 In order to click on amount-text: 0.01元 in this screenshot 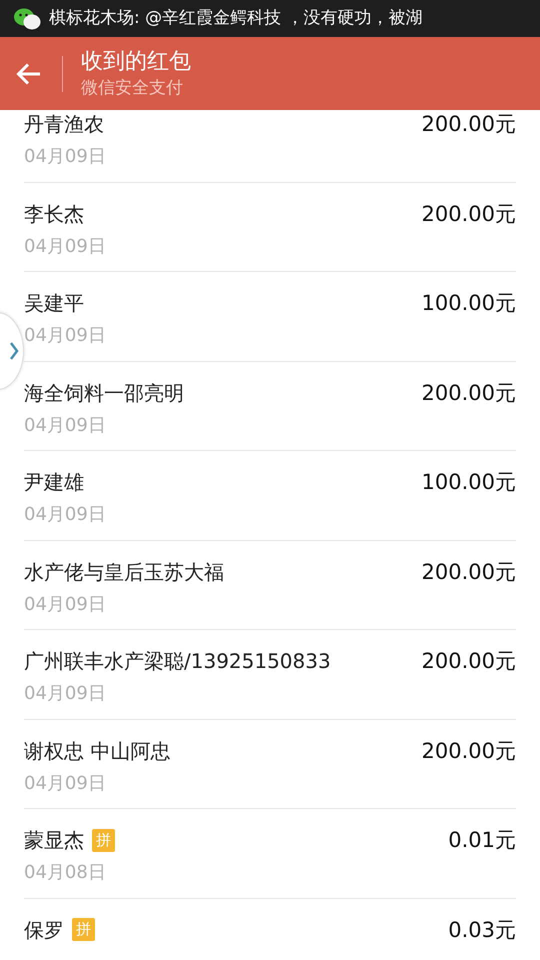, I will do `click(482, 840)`.